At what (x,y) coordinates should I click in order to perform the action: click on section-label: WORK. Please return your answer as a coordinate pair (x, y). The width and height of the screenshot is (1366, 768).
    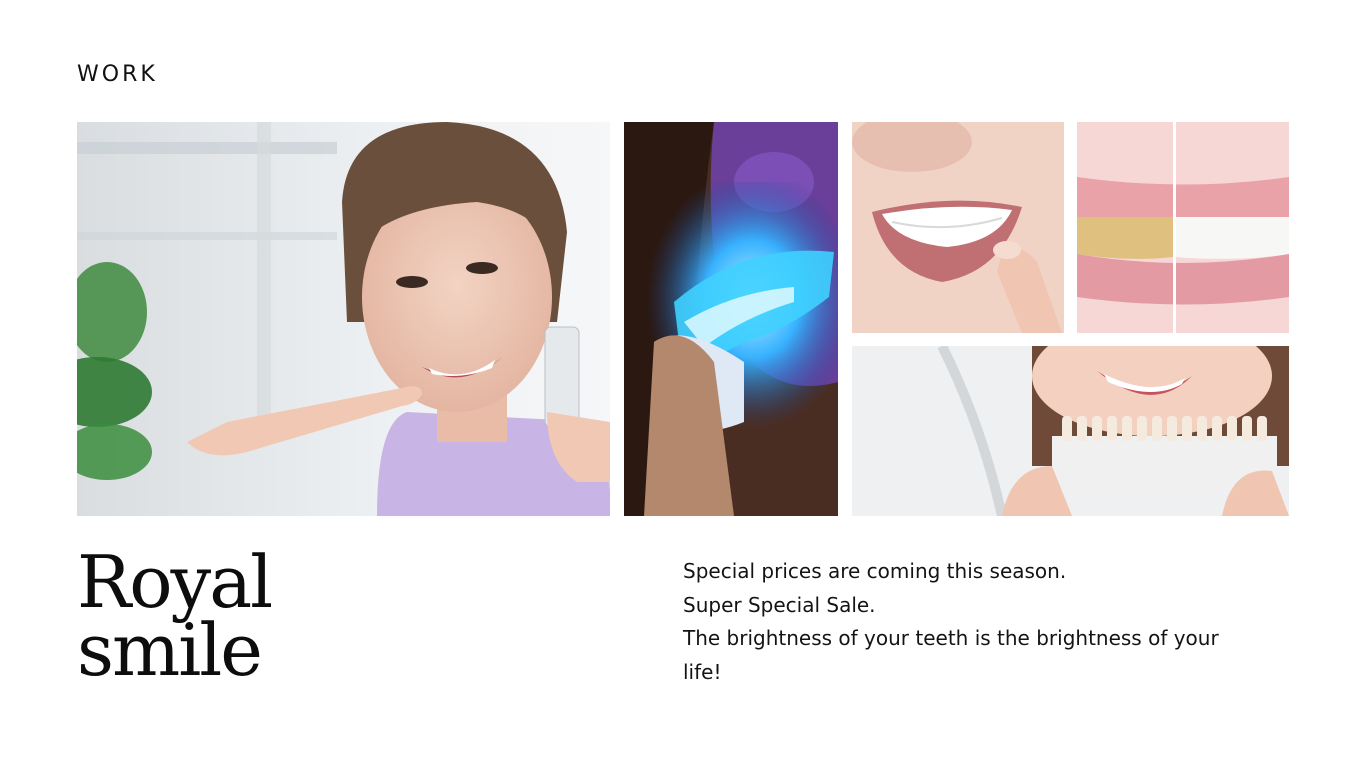
    Looking at the image, I should click on (117, 74).